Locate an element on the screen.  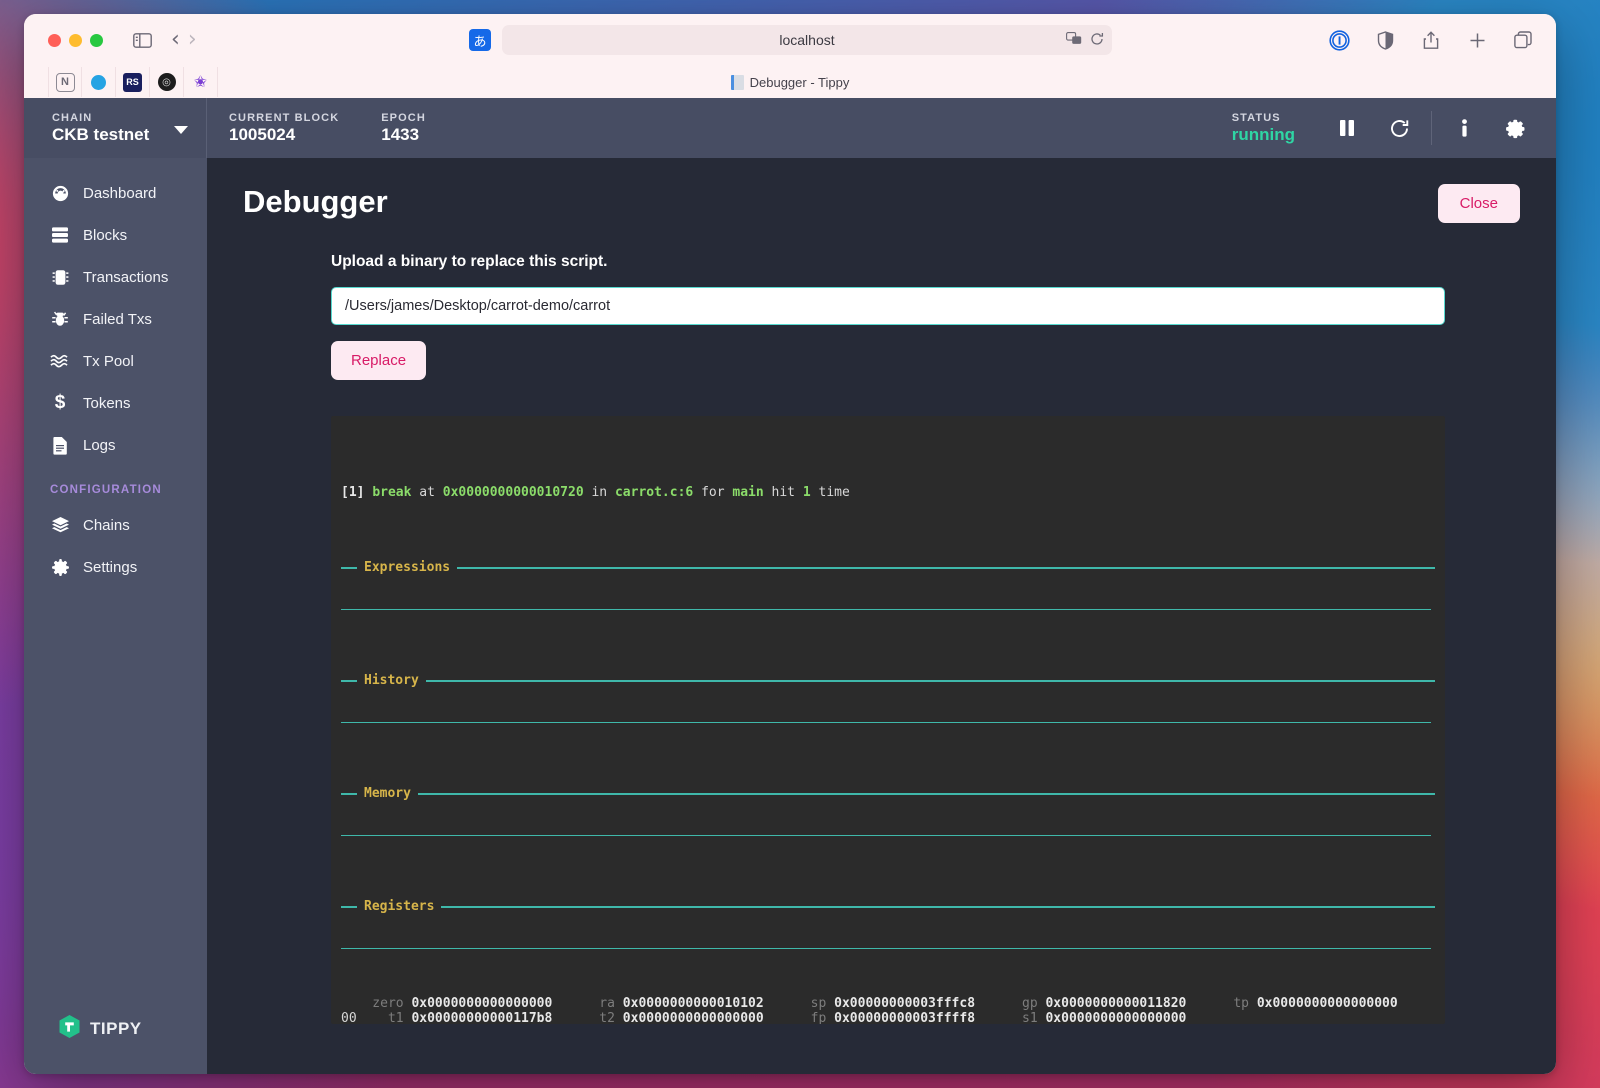
sidebar-item-failed-txs: Failed Txs is located at coordinates (115, 319).